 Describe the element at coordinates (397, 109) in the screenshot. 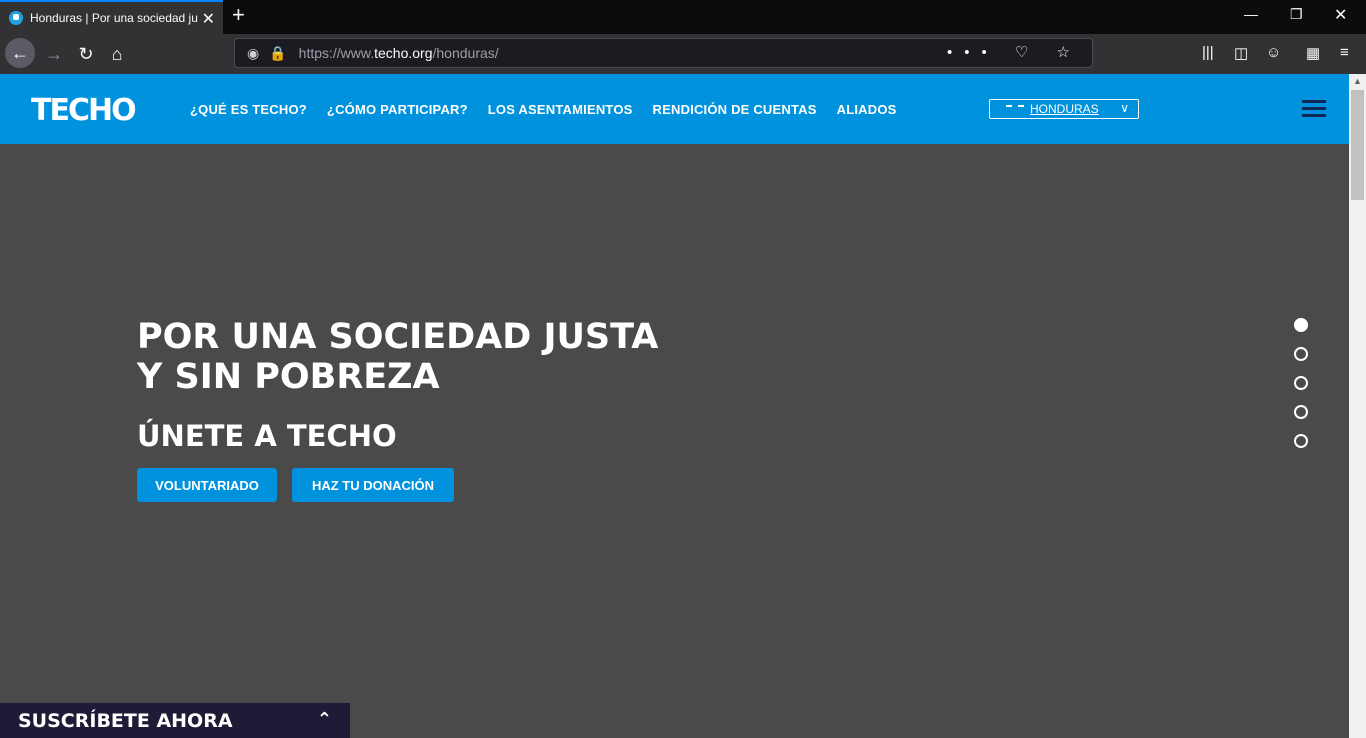

I see `menu-item-como-participar: ¿CÓMO PARTICIPAR?` at that location.